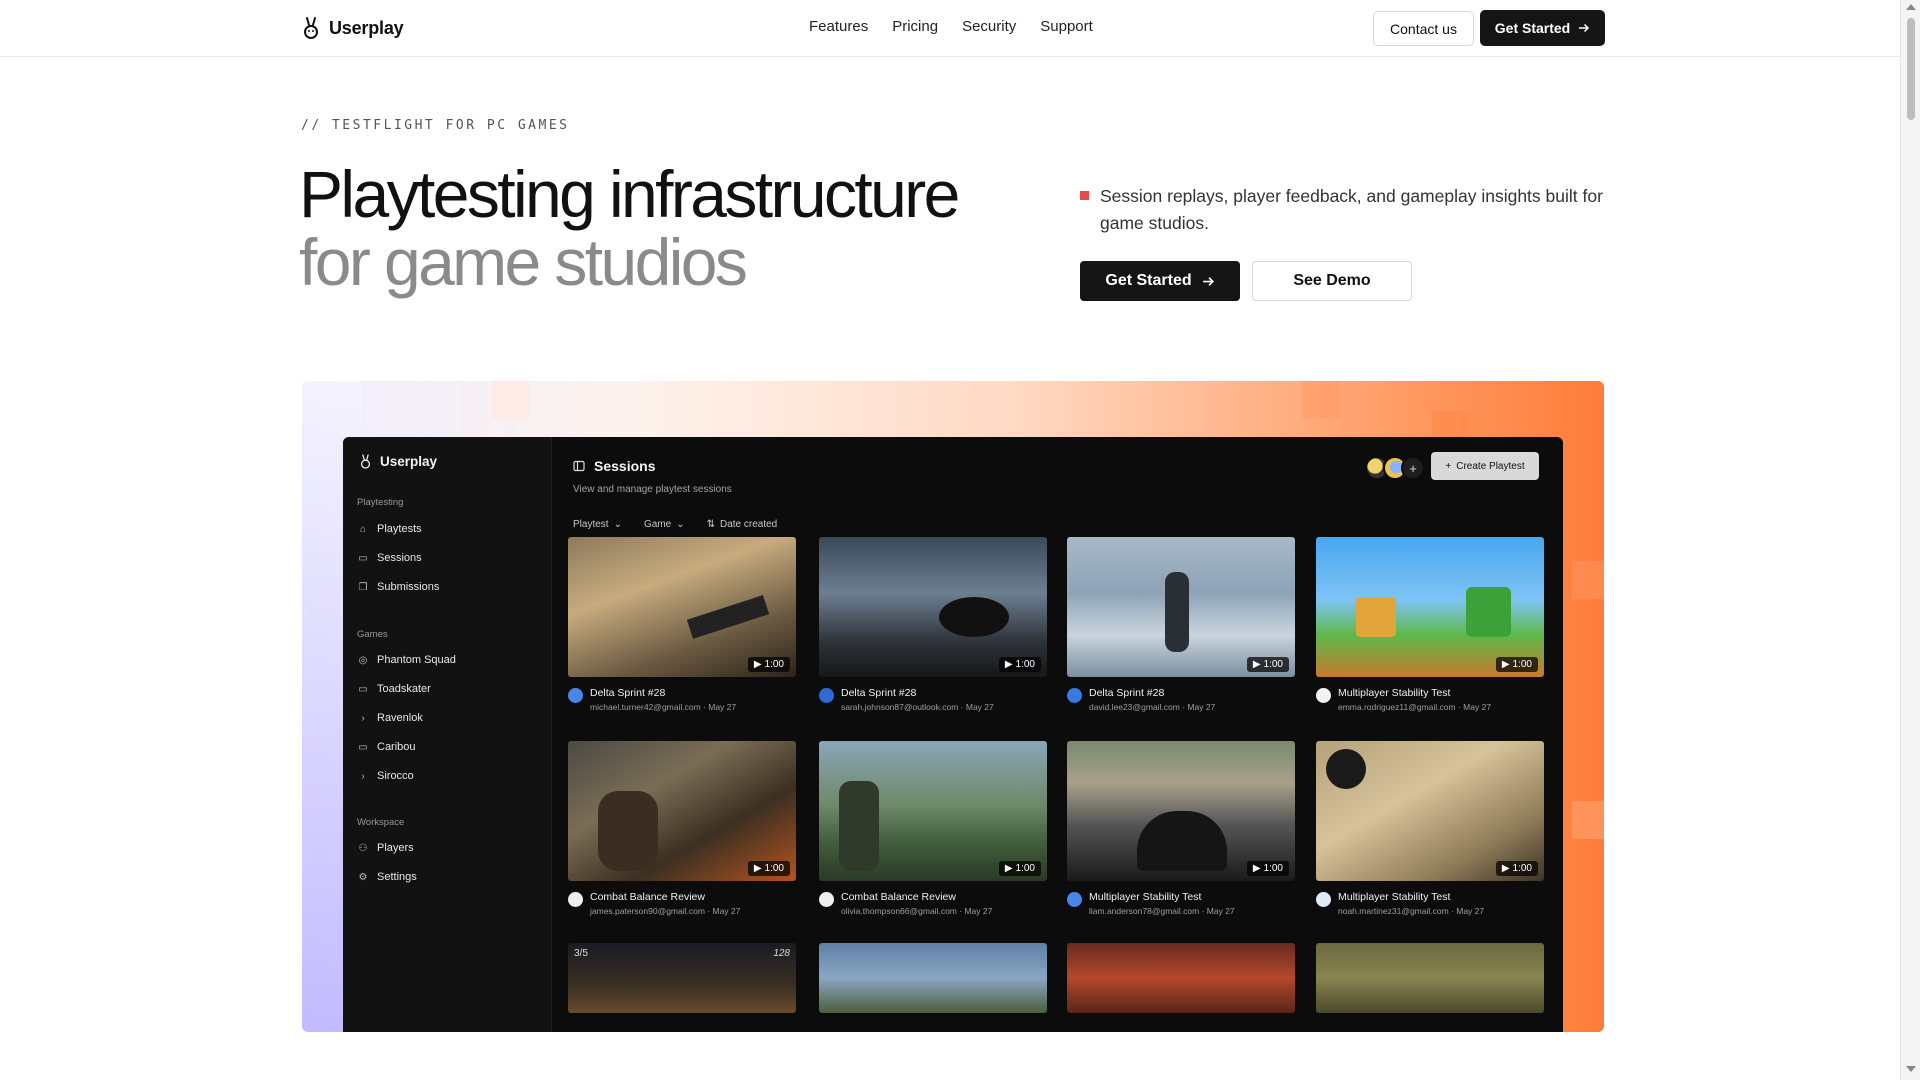  What do you see at coordinates (1397, 707) in the screenshot?
I see `session-email: emma.rodriguez11@gmail.com` at bounding box center [1397, 707].